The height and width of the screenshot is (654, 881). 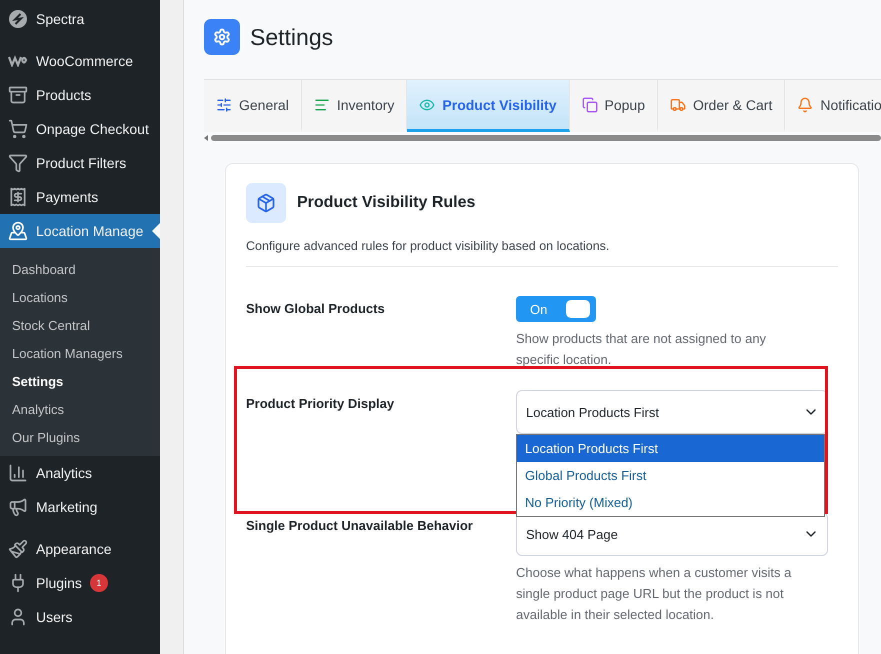 I want to click on menu-item: Appearance, so click(x=80, y=549).